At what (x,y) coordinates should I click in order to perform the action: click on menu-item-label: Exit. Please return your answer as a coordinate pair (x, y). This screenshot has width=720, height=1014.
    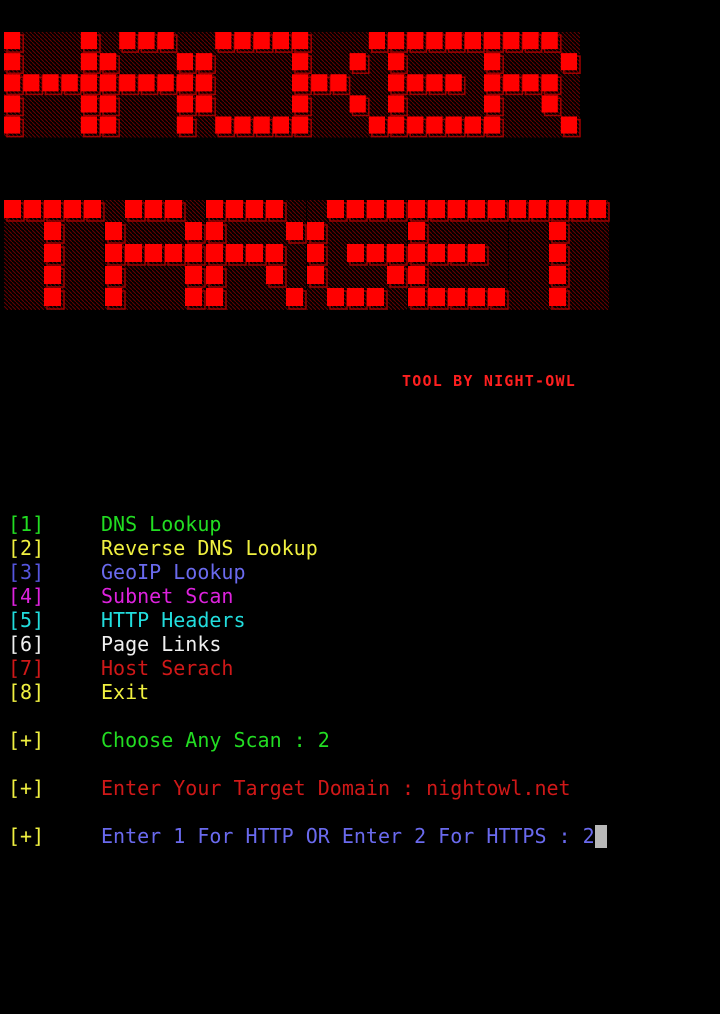
    Looking at the image, I should click on (125, 692).